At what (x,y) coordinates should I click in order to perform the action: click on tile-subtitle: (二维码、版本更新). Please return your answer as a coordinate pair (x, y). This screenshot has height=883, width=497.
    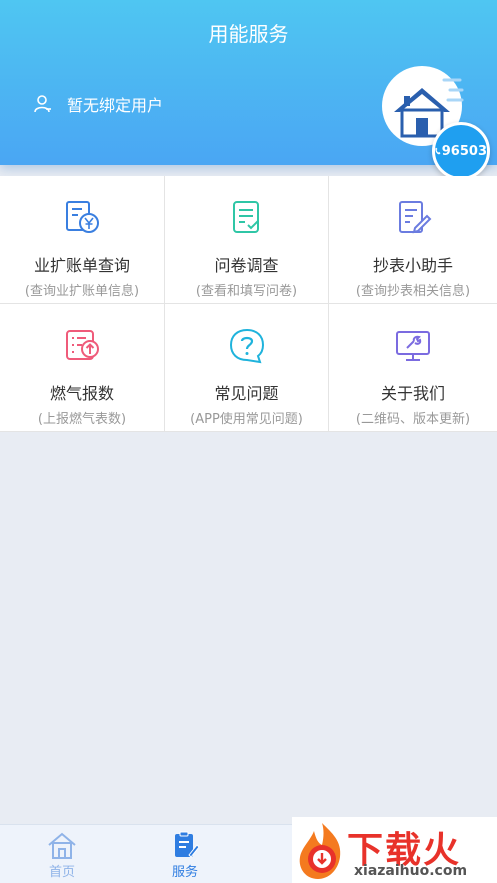
    Looking at the image, I should click on (413, 419).